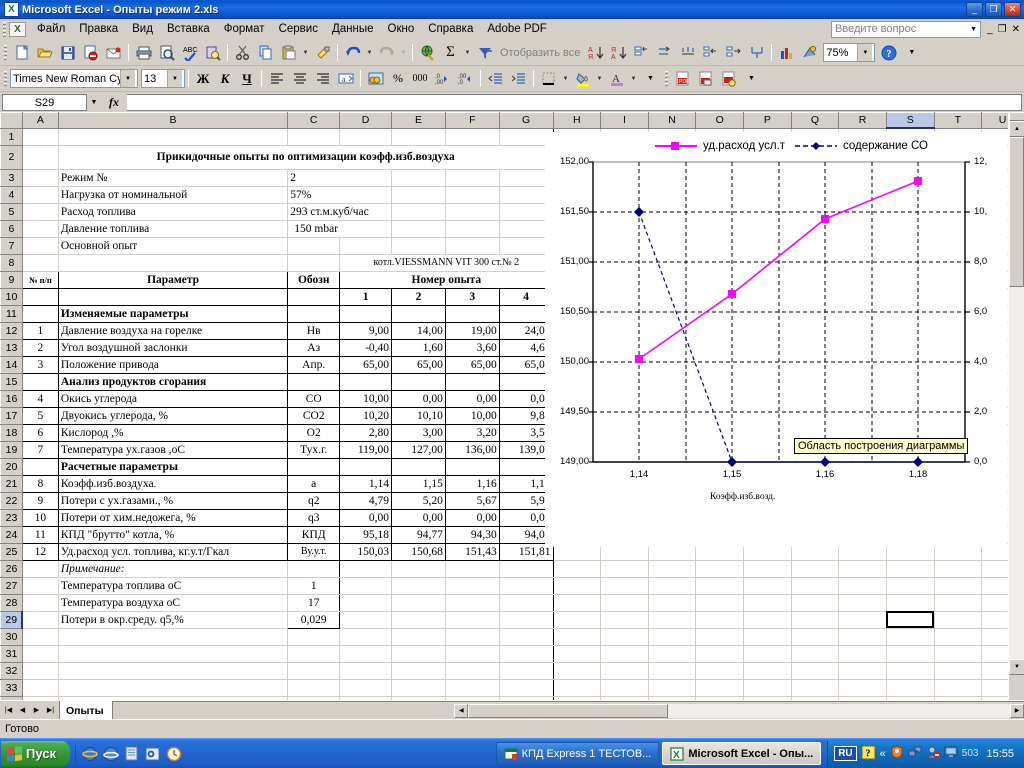 This screenshot has width=1024, height=768. What do you see at coordinates (682, 79) in the screenshot?
I see `convert-to-pdf-icon: PDF` at bounding box center [682, 79].